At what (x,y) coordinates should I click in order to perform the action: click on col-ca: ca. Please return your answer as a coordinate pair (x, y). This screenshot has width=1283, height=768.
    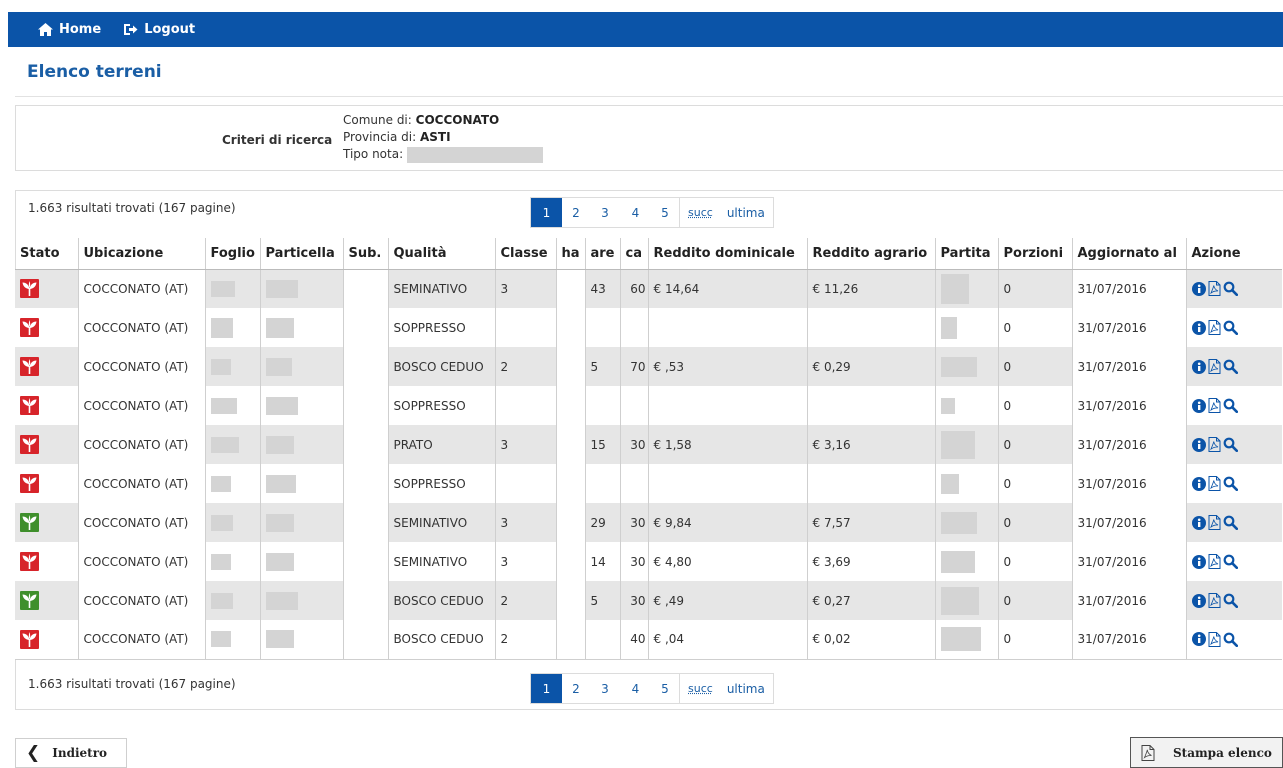
    Looking at the image, I should click on (633, 254).